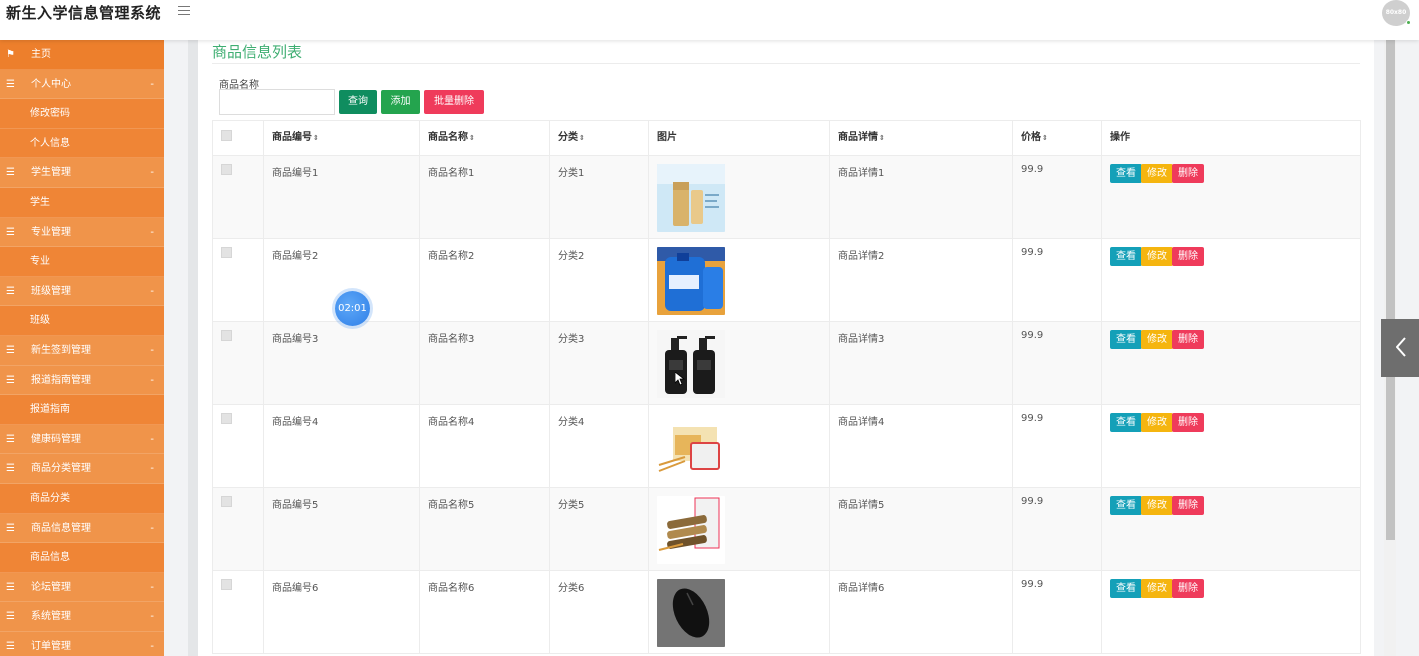 The height and width of the screenshot is (656, 1419). Describe the element at coordinates (454, 102) in the screenshot. I see `bulk-delete-button: 批量删除` at that location.